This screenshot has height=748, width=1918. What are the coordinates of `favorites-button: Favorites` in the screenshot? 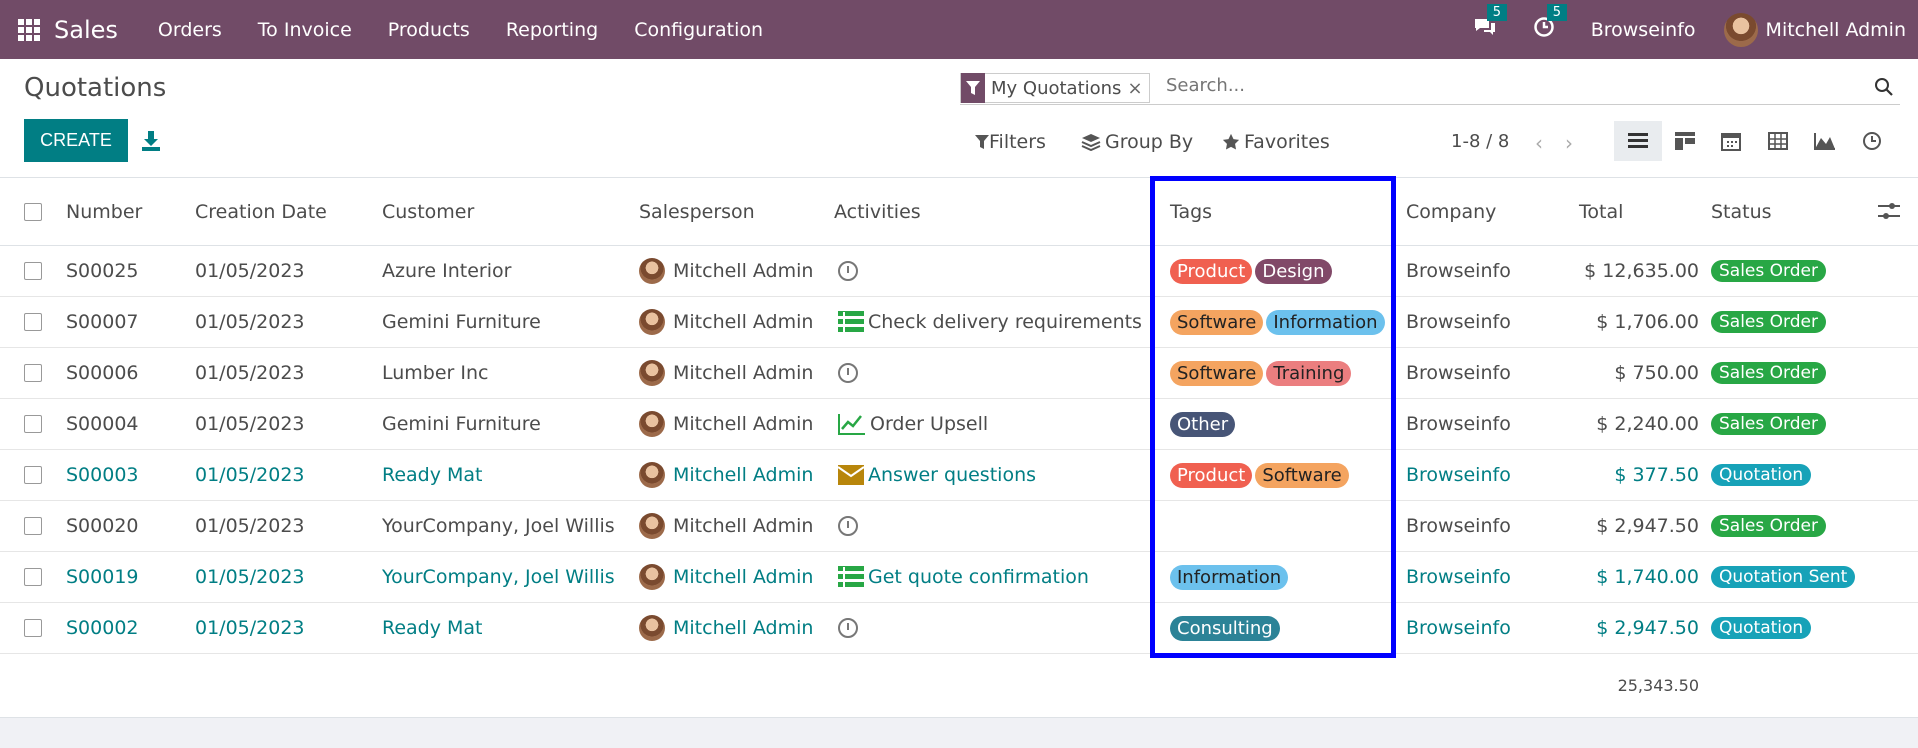 It's located at (1276, 142).